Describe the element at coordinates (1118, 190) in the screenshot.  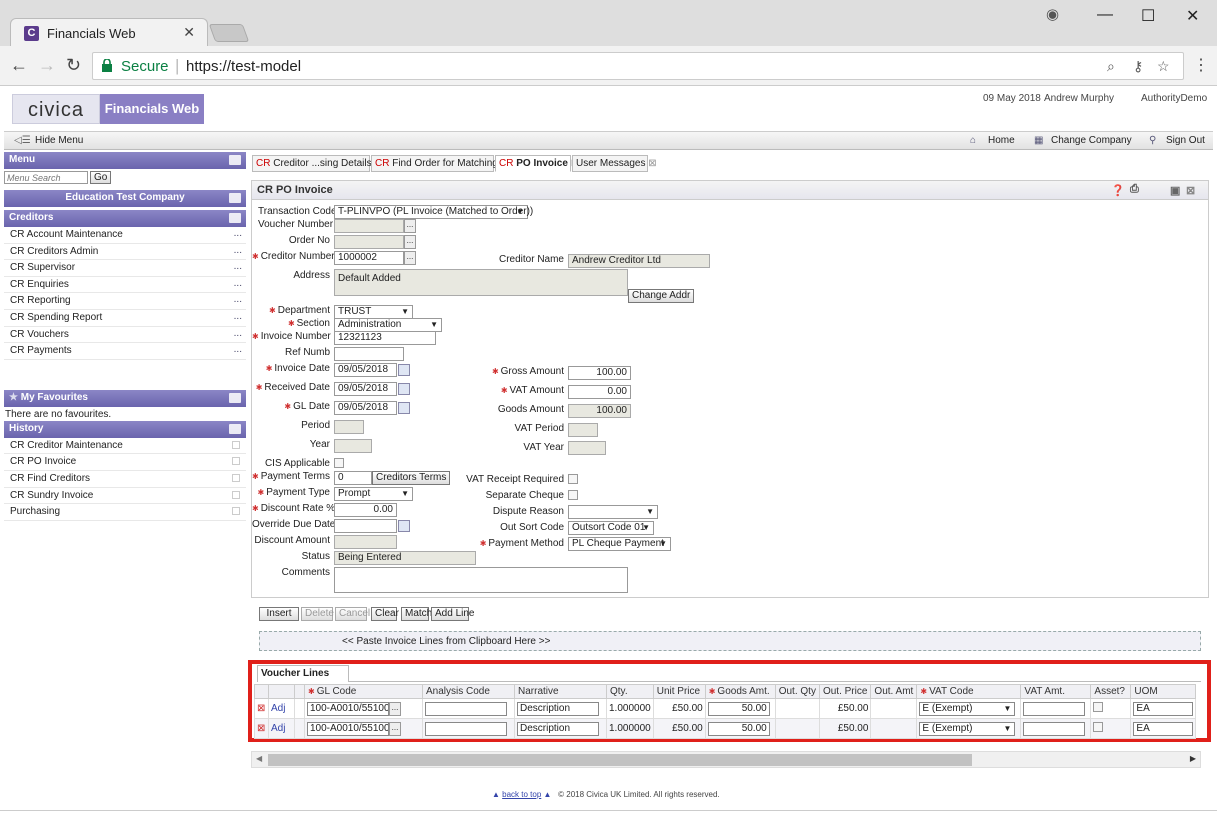
I see `help-icon: ❓` at that location.